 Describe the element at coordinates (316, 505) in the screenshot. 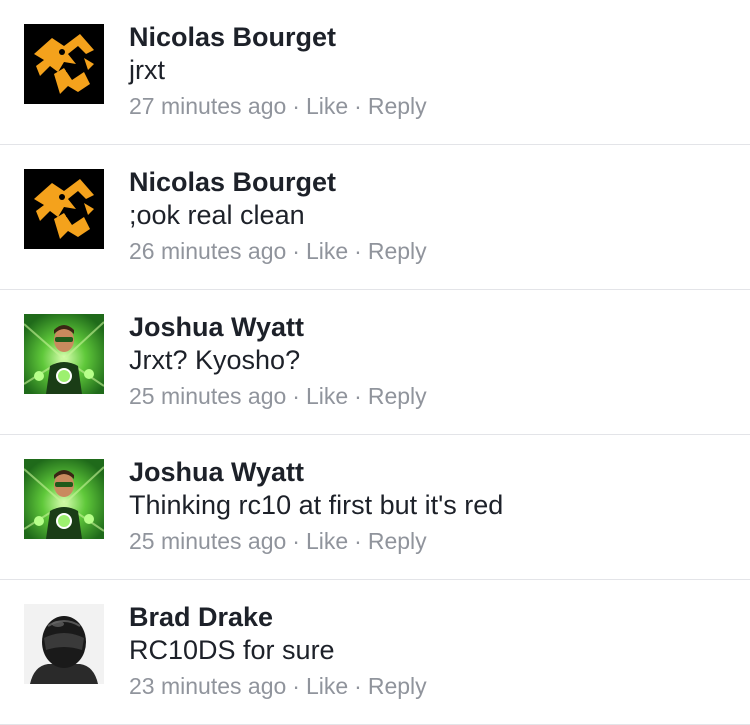

I see `comment-text: Thinking rc10 at first but it's red` at that location.